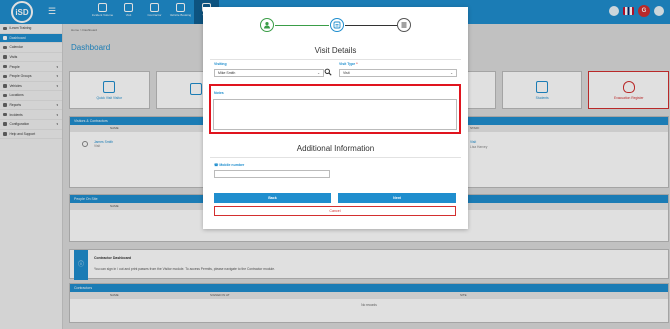 The image size is (670, 329). I want to click on step-summary, so click(404, 25).